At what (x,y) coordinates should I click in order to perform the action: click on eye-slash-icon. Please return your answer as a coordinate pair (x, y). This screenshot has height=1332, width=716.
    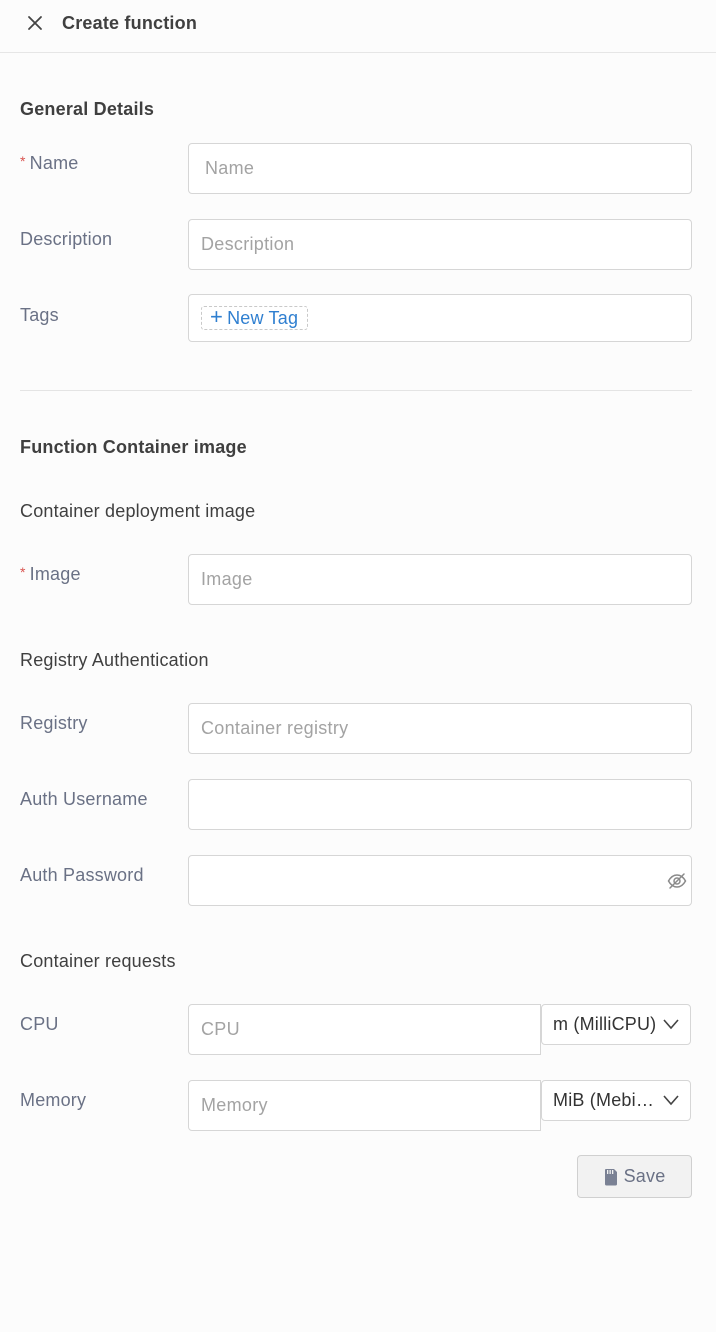
    Looking at the image, I should click on (677, 881).